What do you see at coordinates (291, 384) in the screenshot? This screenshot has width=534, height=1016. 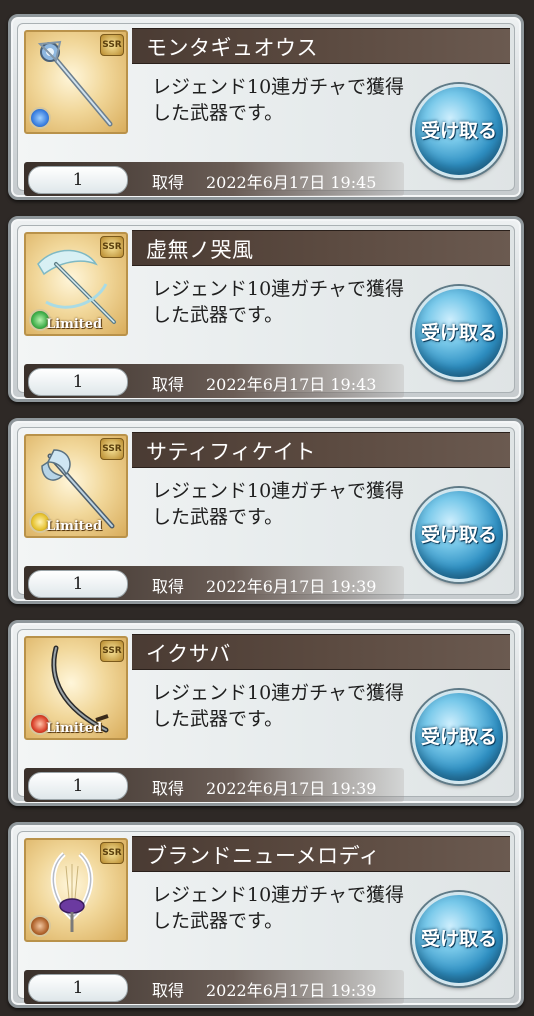 I see `acquired-timestamp: 2022年6月17日 19:43` at bounding box center [291, 384].